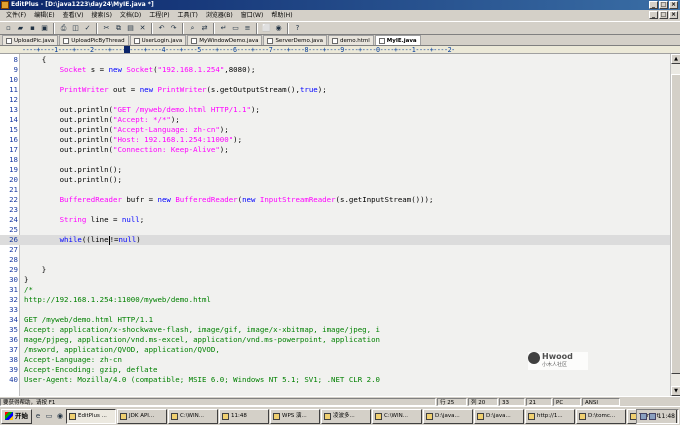  What do you see at coordinates (75, 28) in the screenshot?
I see `print-preview-icon: ◫` at bounding box center [75, 28].